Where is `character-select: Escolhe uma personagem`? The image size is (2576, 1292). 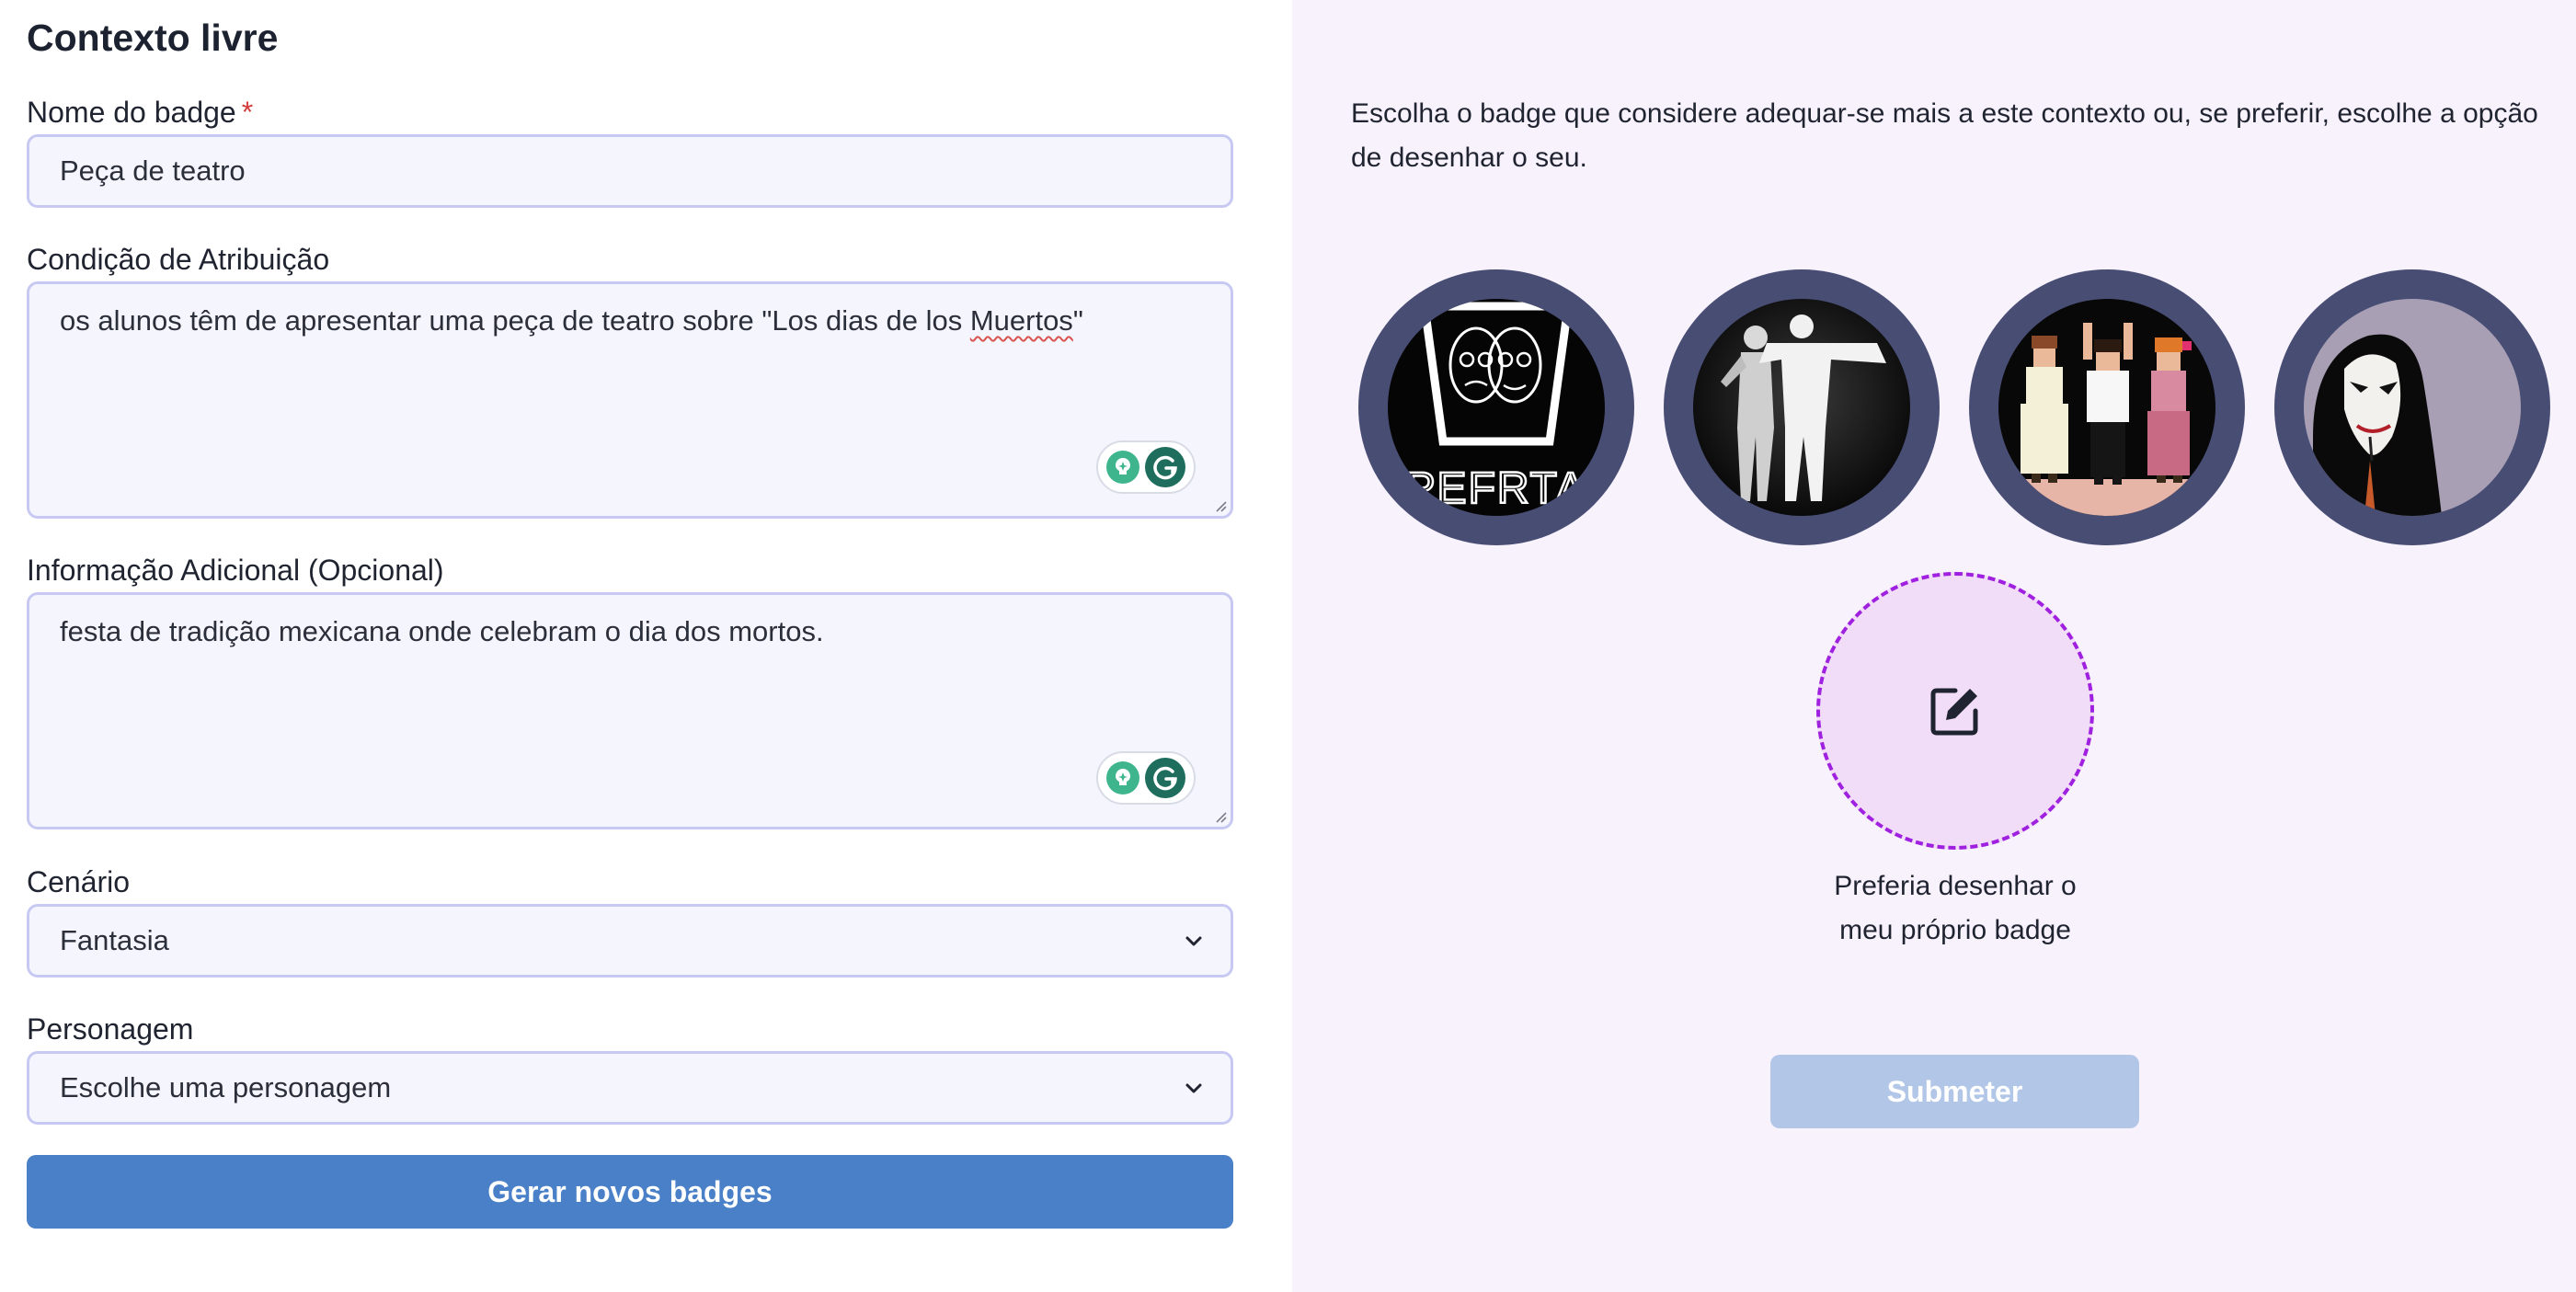 character-select: Escolhe uma personagem is located at coordinates (630, 1088).